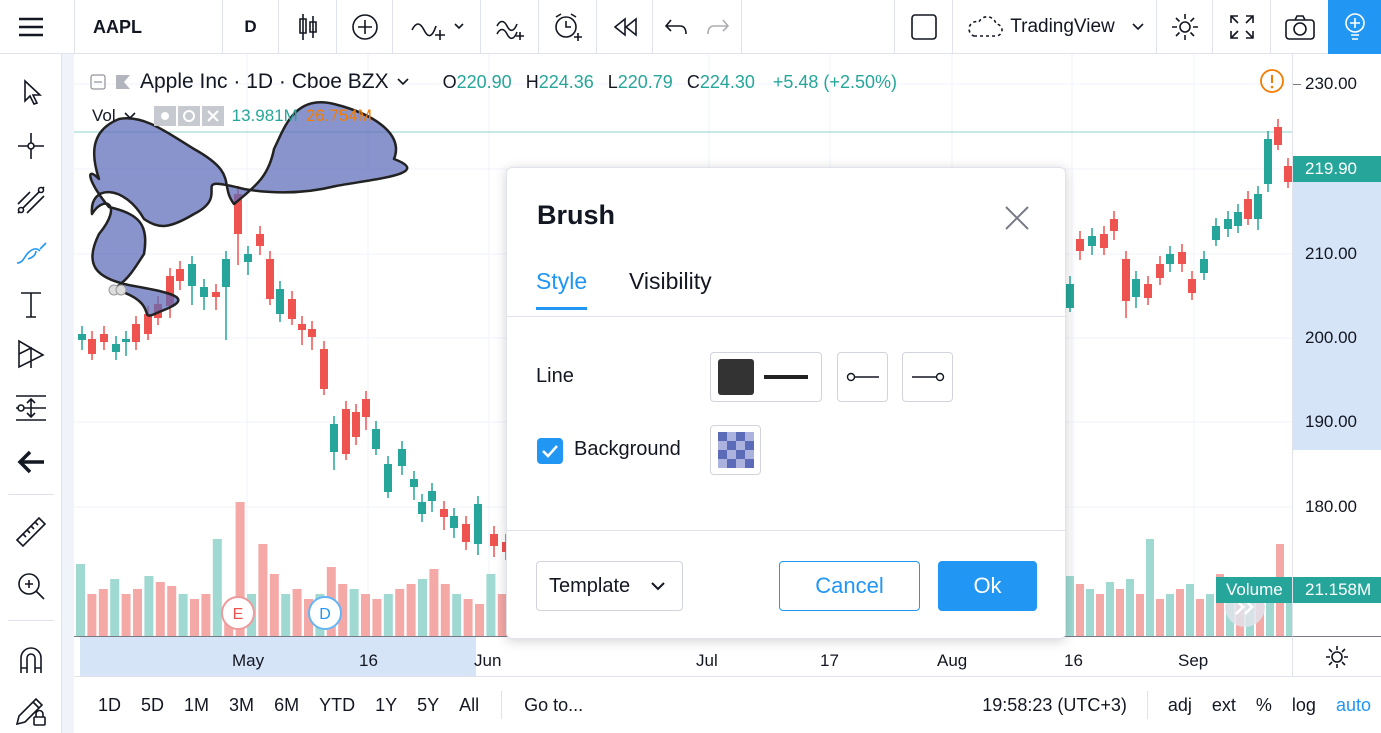 This screenshot has height=733, width=1381. Describe the element at coordinates (31, 92) in the screenshot. I see `cursor-tool` at that location.